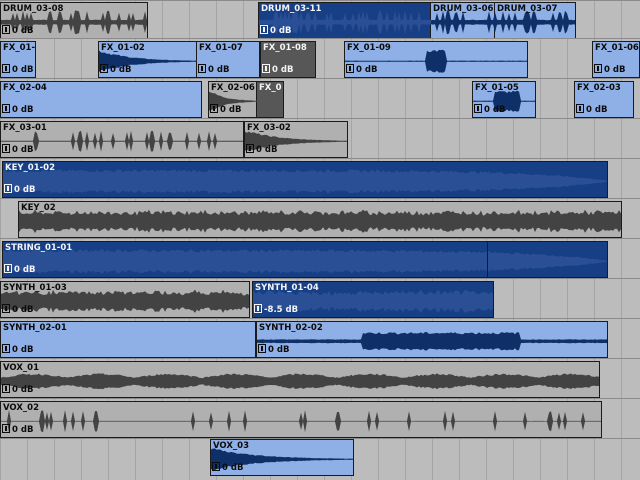 The height and width of the screenshot is (480, 640). I want to click on clip-name: FX_02-03, so click(599, 88).